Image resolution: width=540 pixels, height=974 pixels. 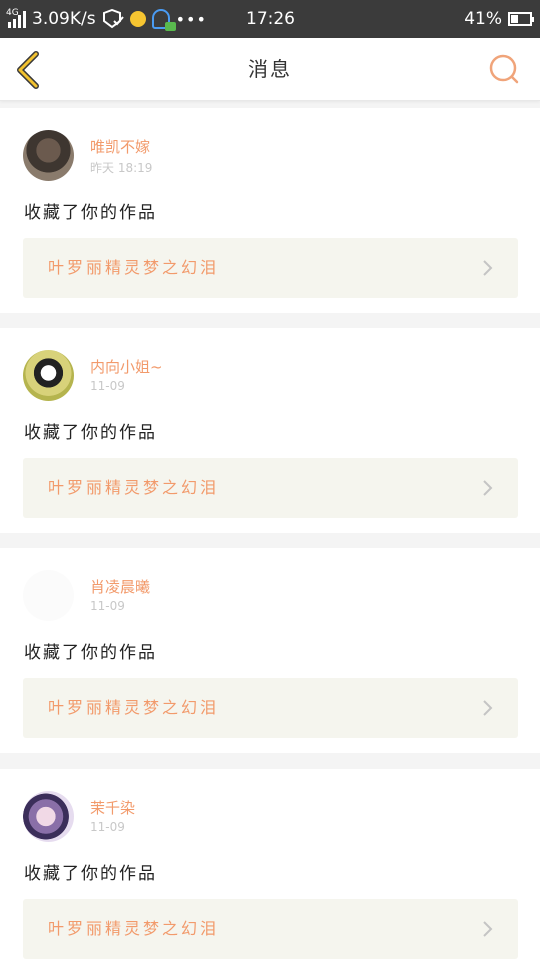 I want to click on message-time: 昨天 18:19, so click(x=121, y=168).